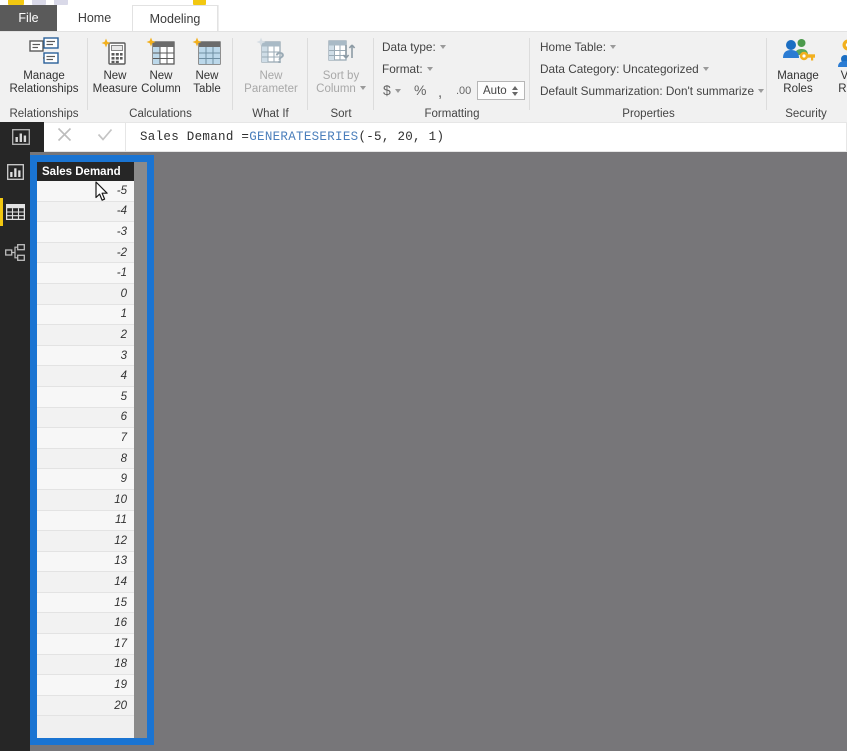 The image size is (847, 751). What do you see at coordinates (341, 114) in the screenshot?
I see `ribbon-group-label-sort: Sort` at bounding box center [341, 114].